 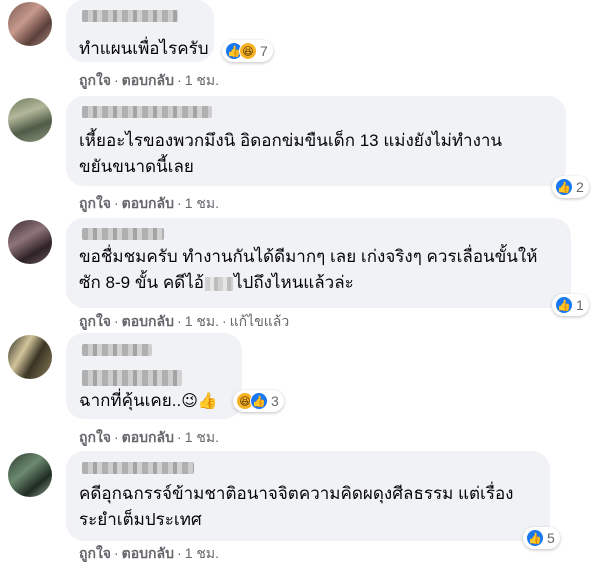 What do you see at coordinates (148, 400) in the screenshot?
I see `comment-text: ฉากที่คุ้นเคย..😉👍` at bounding box center [148, 400].